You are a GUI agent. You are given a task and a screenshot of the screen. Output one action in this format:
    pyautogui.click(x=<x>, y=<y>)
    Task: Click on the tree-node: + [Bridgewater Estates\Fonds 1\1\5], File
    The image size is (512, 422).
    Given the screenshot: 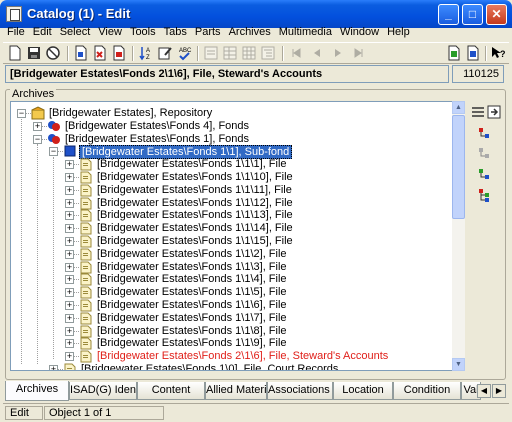 What is the action you would take?
    pyautogui.click(x=231, y=292)
    